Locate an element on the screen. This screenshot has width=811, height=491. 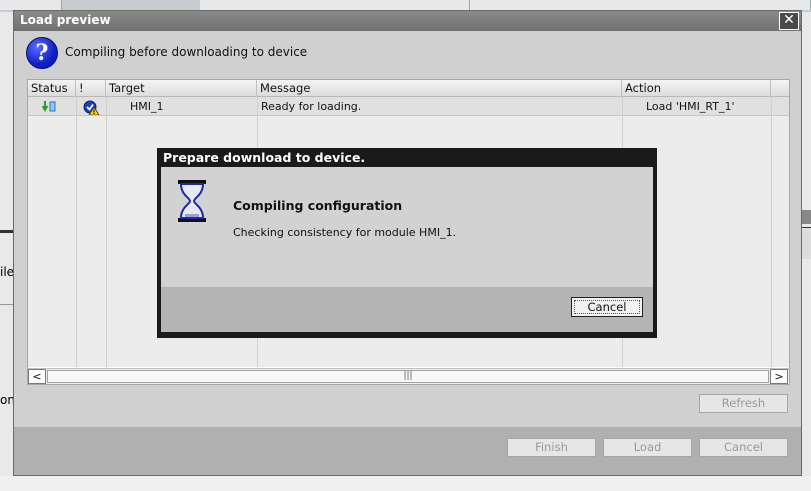
background-right-panel is located at coordinates (806, 251).